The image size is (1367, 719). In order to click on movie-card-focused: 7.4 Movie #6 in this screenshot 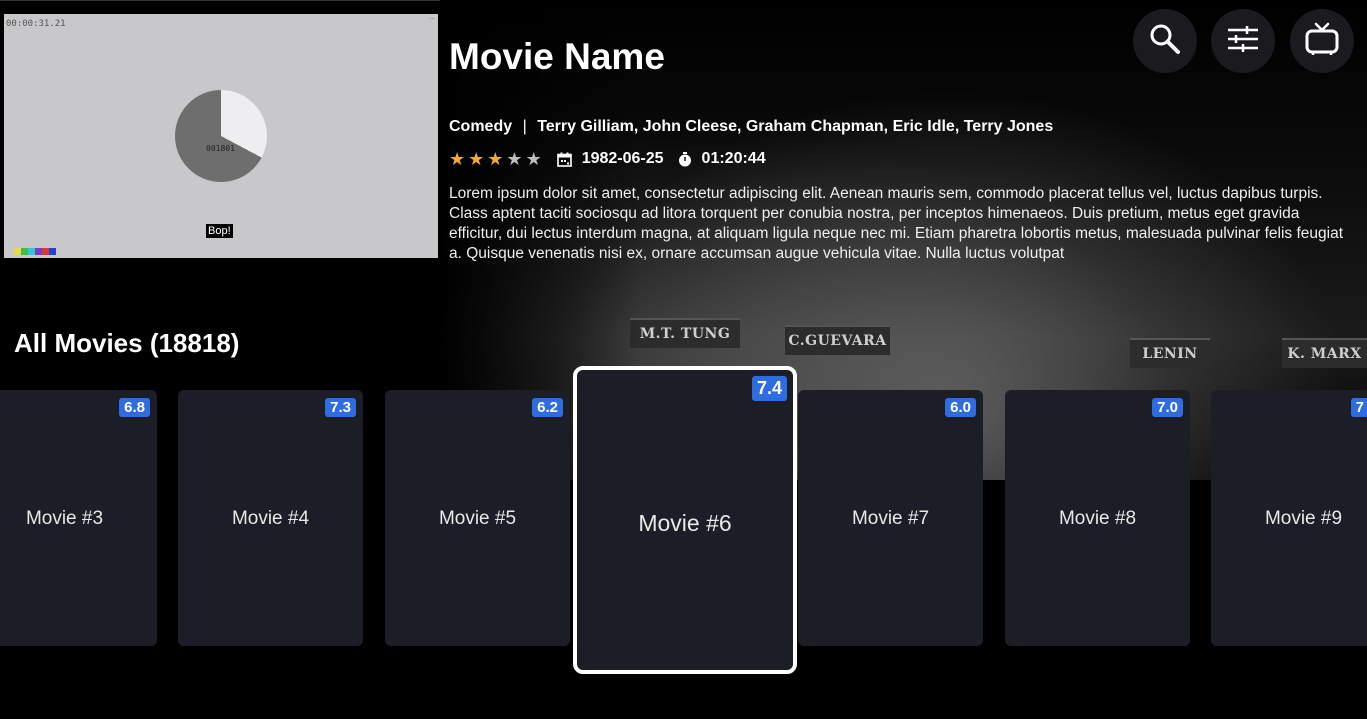, I will do `click(685, 520)`.